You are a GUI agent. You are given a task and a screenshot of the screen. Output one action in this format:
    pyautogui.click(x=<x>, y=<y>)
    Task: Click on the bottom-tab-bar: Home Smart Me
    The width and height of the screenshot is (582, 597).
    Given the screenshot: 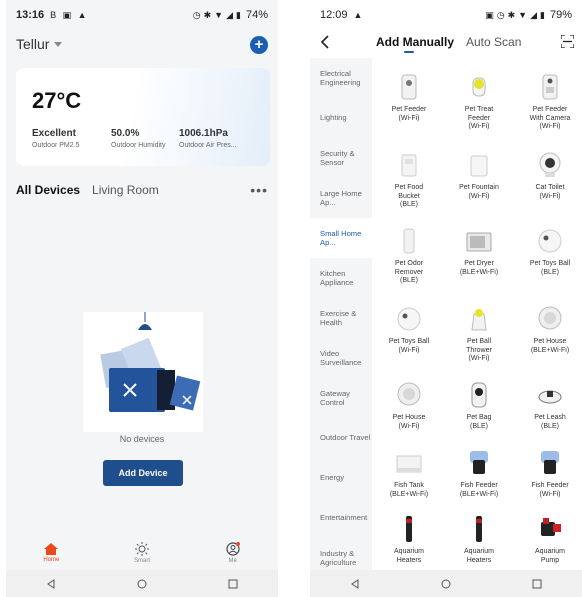 What is the action you would take?
    pyautogui.click(x=142, y=553)
    